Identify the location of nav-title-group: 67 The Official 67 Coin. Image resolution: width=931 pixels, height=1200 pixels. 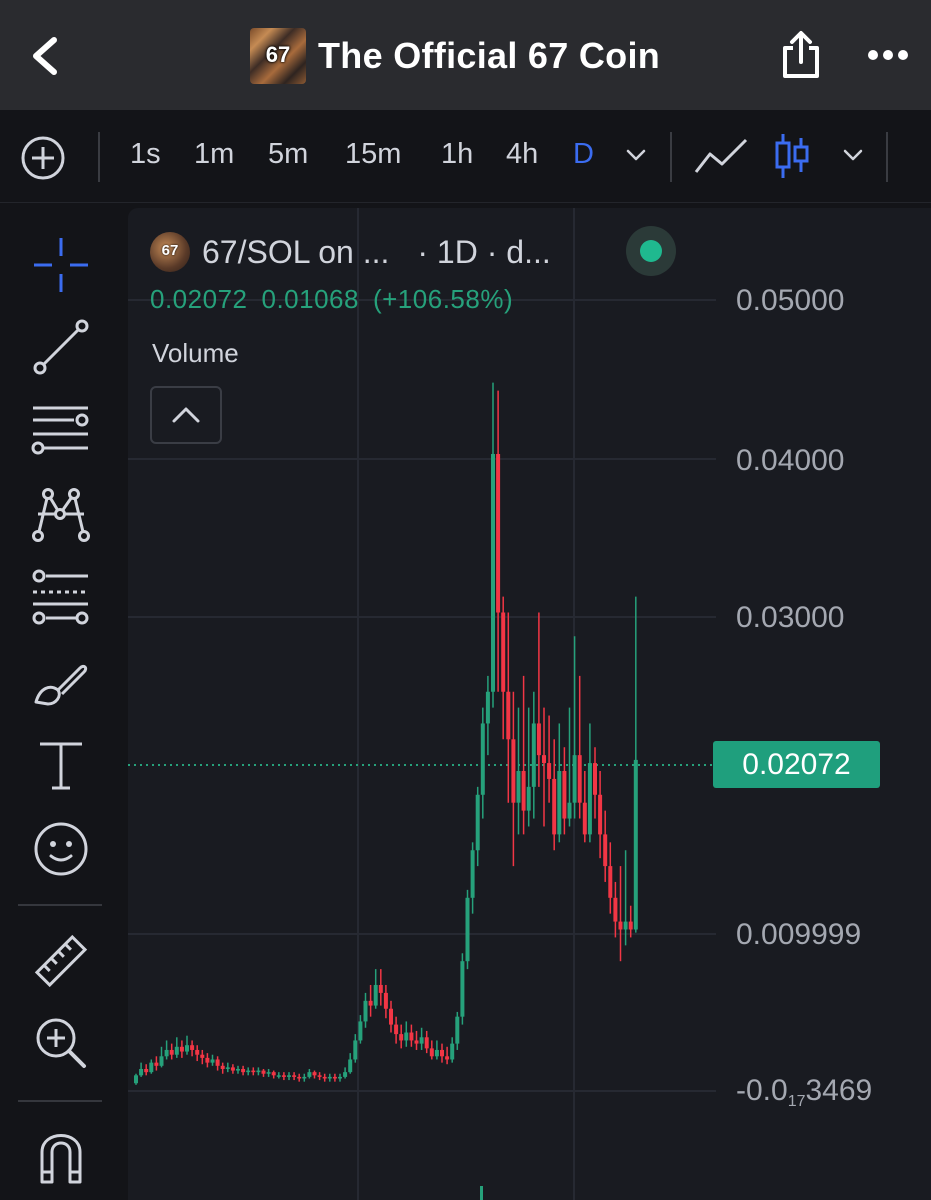
(455, 56).